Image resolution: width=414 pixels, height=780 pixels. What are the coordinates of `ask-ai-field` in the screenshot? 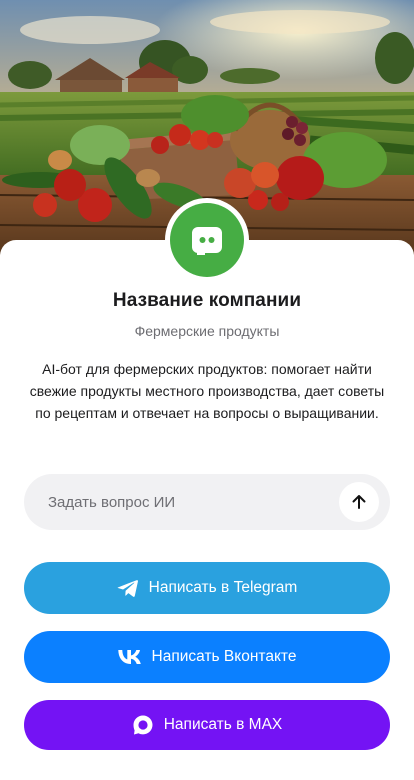 It's located at (207, 502).